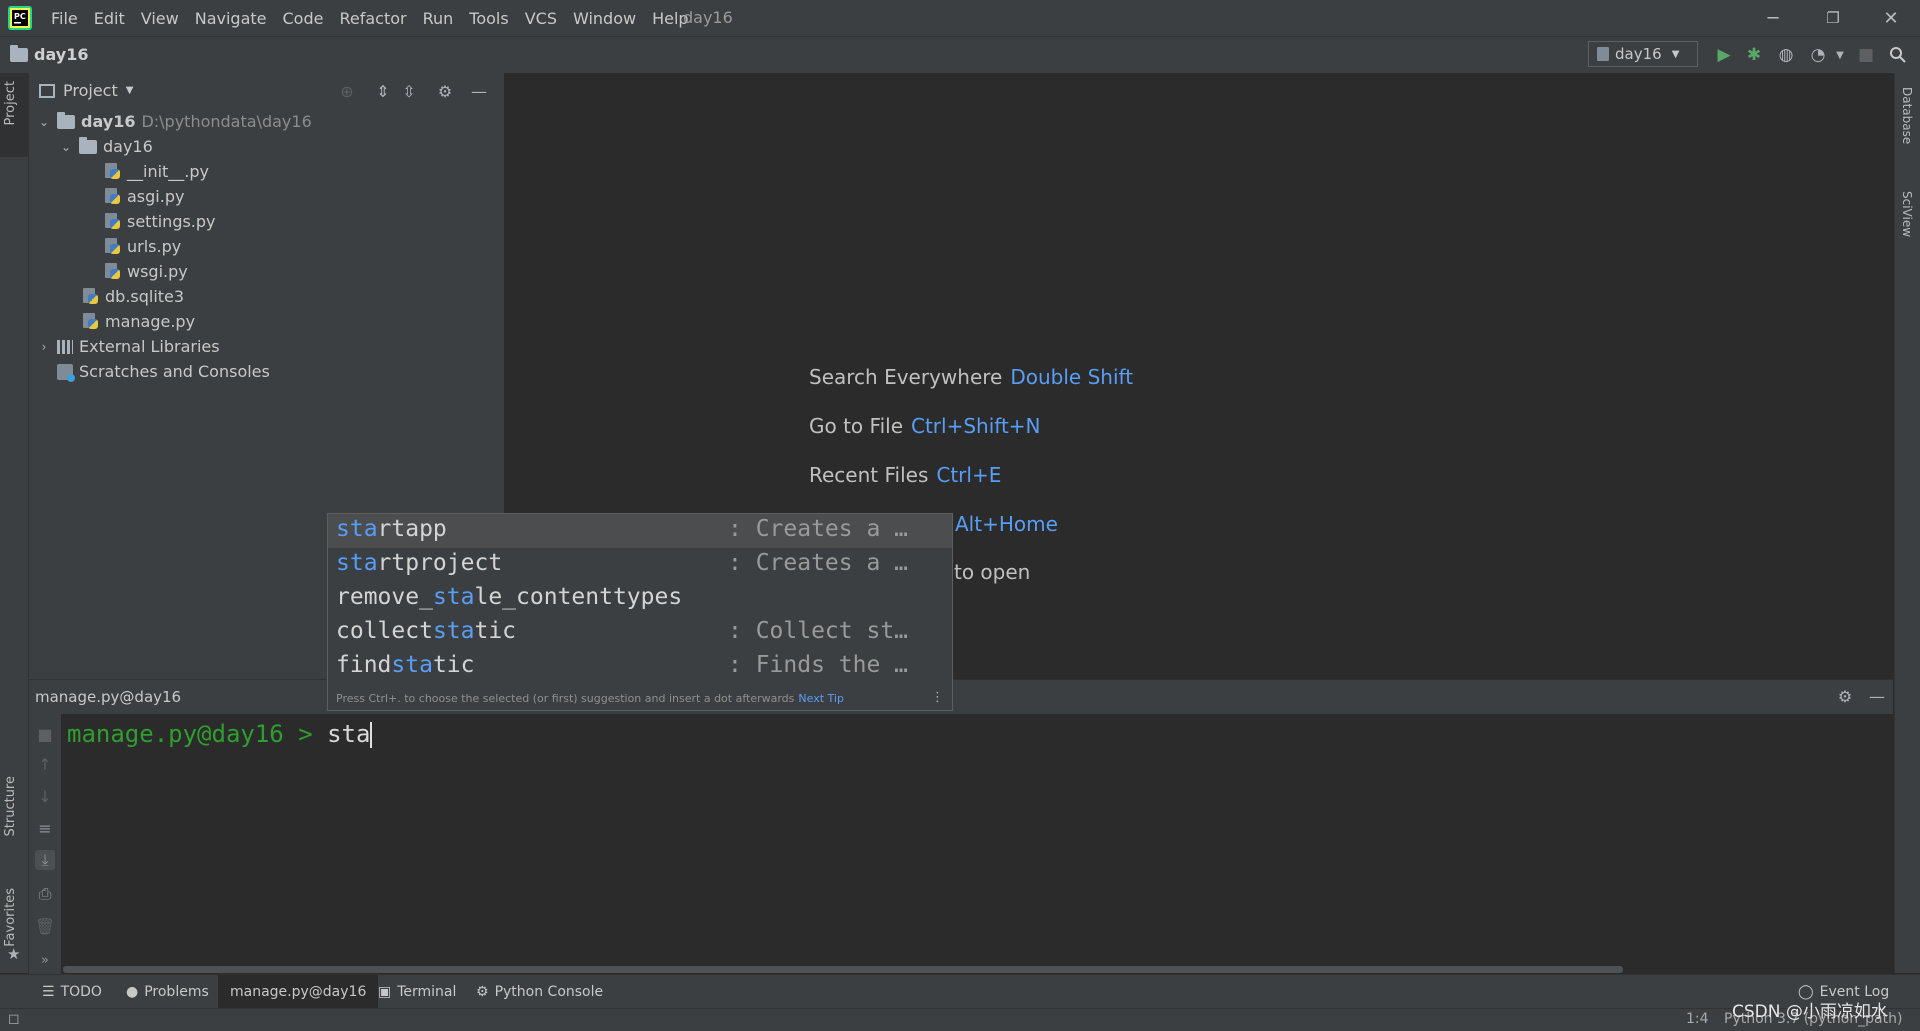  What do you see at coordinates (113, 271) in the screenshot?
I see `python-file-icon` at bounding box center [113, 271].